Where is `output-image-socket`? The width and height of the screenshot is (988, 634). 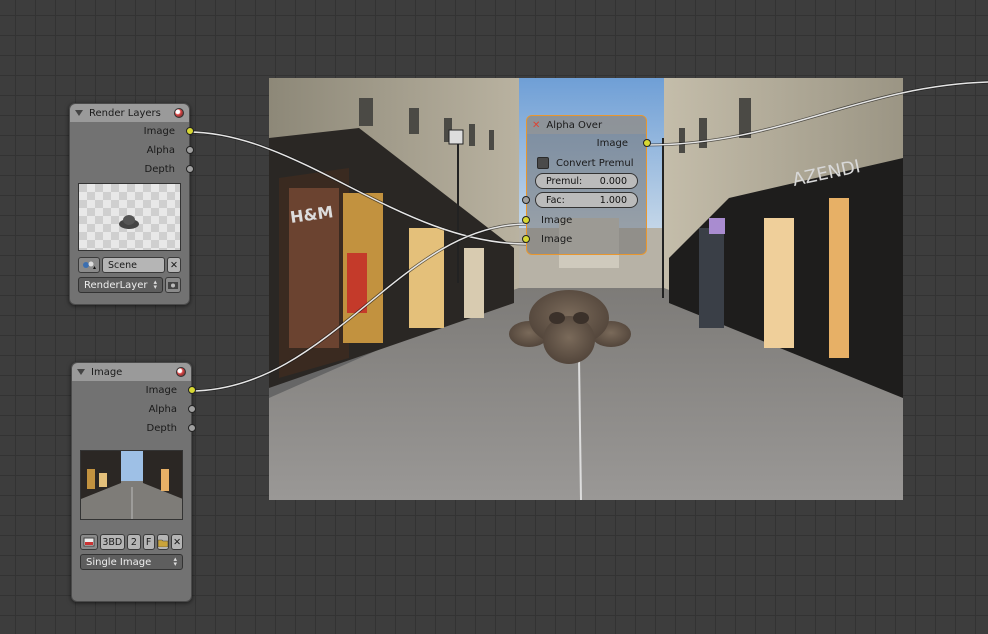 output-image-socket is located at coordinates (190, 131).